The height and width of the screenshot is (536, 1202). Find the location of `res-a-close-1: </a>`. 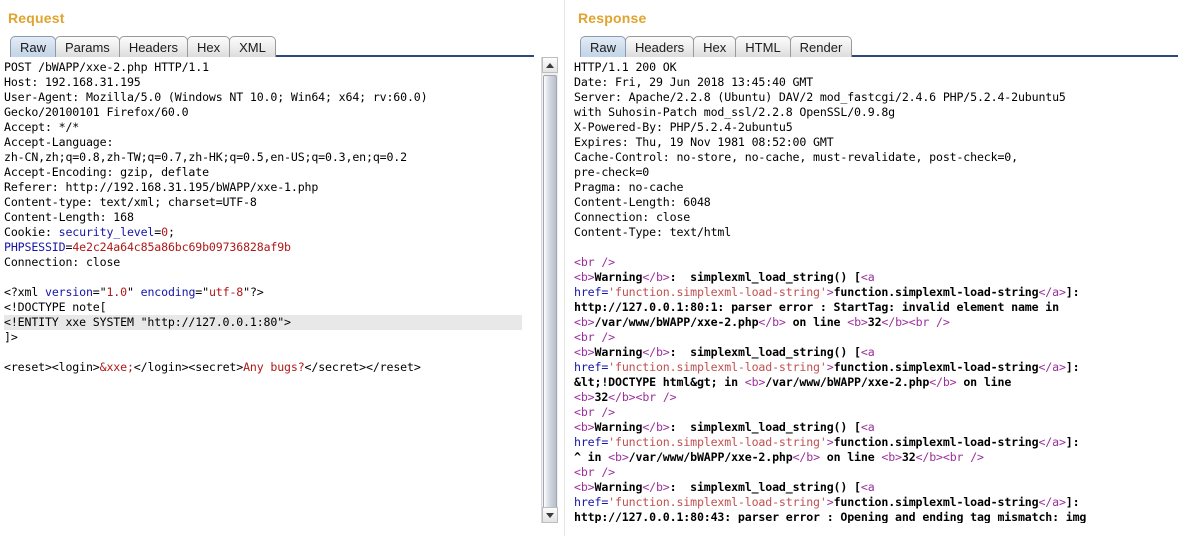

res-a-close-1: </a> is located at coordinates (1052, 292).